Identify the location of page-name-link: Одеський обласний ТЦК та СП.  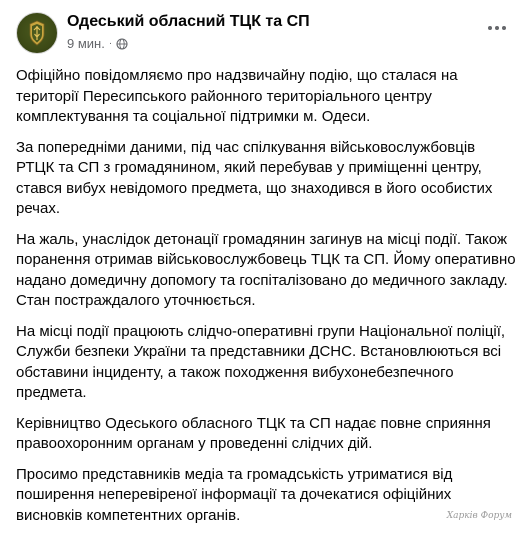
(188, 22).